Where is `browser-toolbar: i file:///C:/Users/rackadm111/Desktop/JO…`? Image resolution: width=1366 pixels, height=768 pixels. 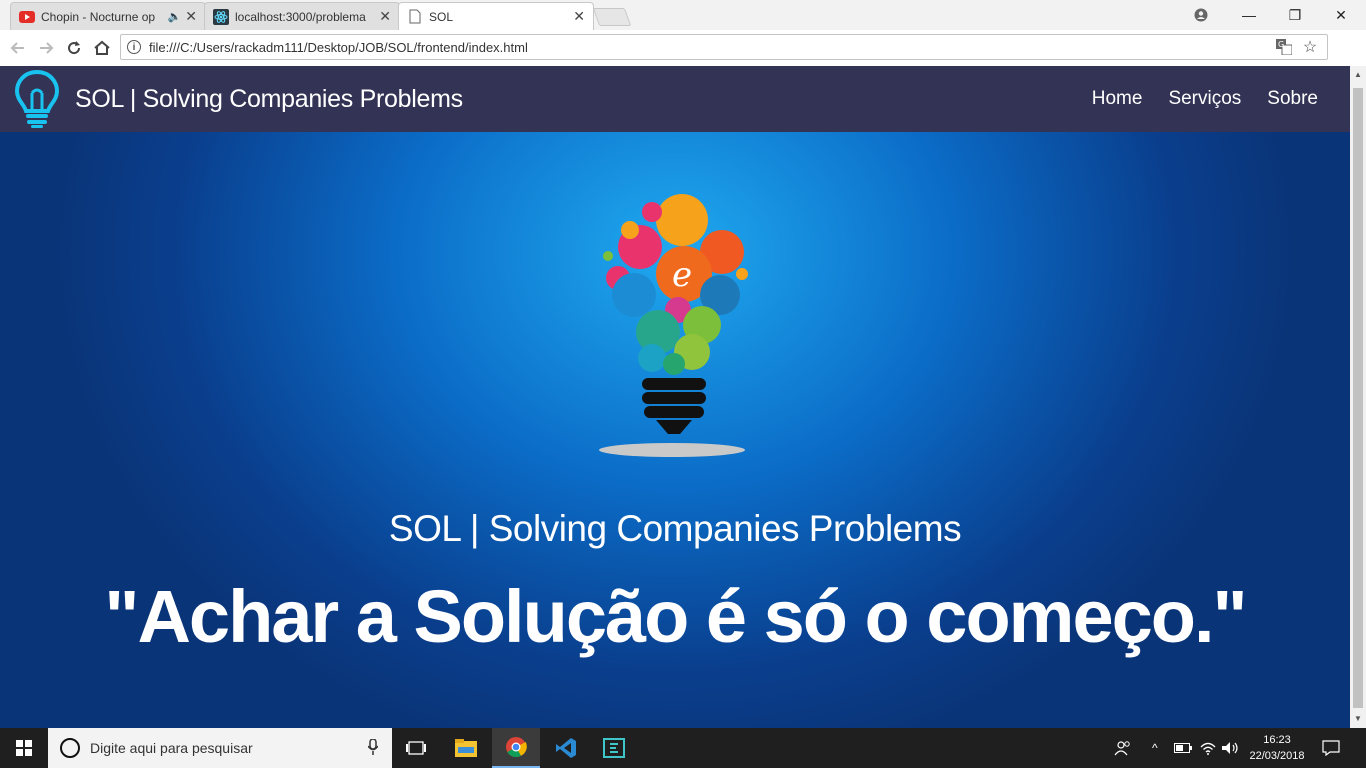
browser-toolbar: i file:///C:/Users/rackadm111/Desktop/JO… is located at coordinates (683, 58).